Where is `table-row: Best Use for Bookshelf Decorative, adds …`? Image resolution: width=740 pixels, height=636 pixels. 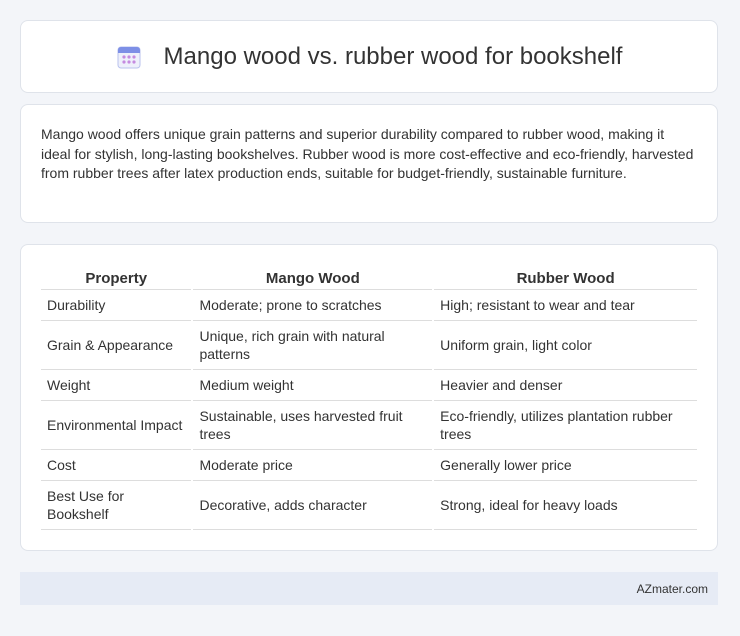
table-row: Best Use for Bookshelf Decorative, adds … is located at coordinates (369, 505).